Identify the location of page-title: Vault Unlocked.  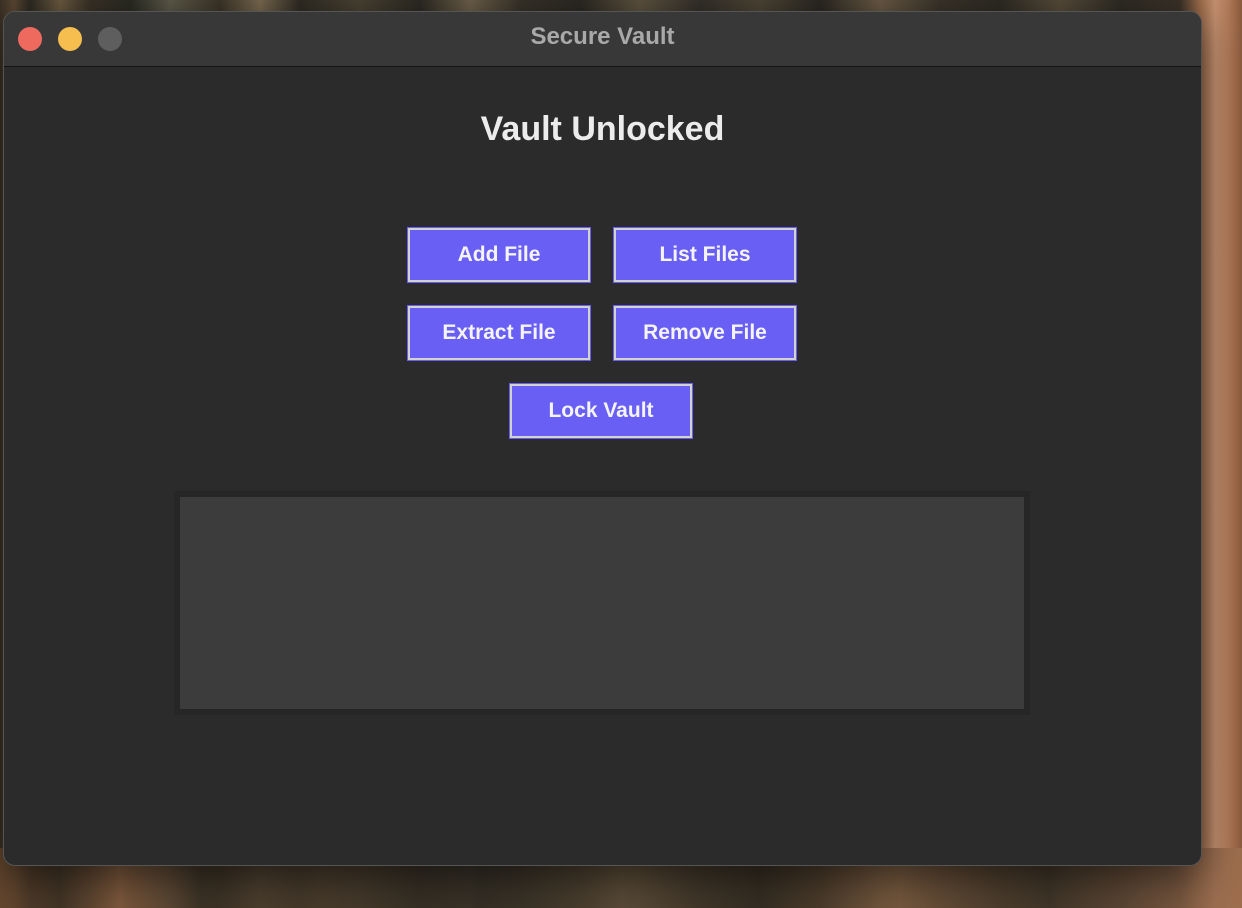
(602, 129).